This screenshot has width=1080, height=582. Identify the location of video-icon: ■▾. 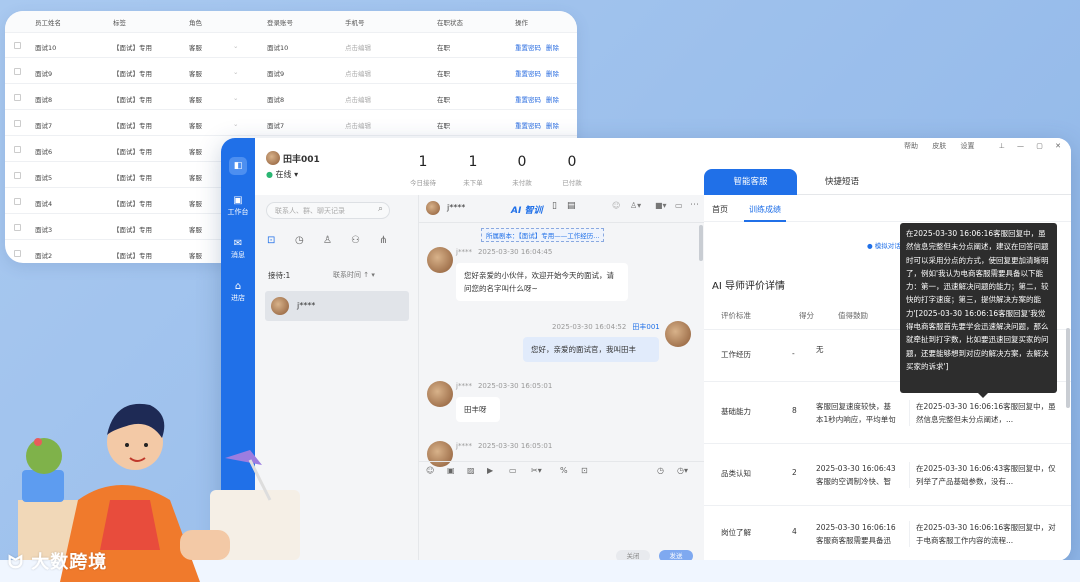
(661, 205).